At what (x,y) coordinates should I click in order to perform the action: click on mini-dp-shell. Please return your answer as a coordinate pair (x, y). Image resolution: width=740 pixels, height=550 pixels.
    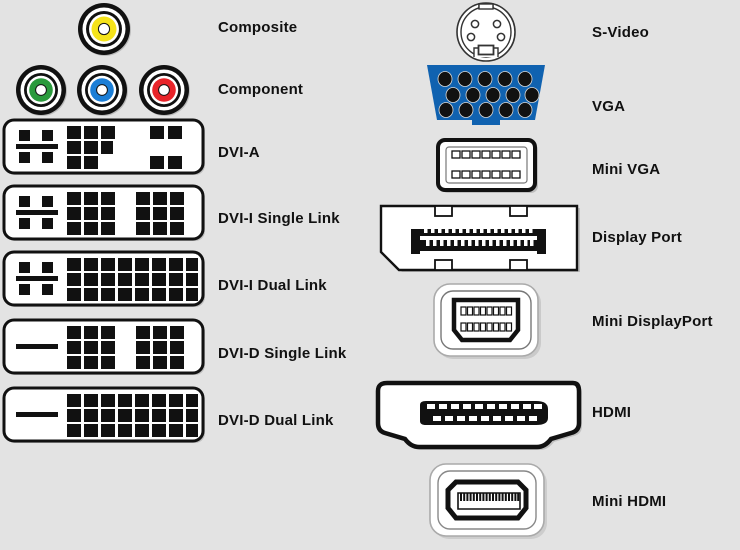
    Looking at the image, I should click on (486, 320).